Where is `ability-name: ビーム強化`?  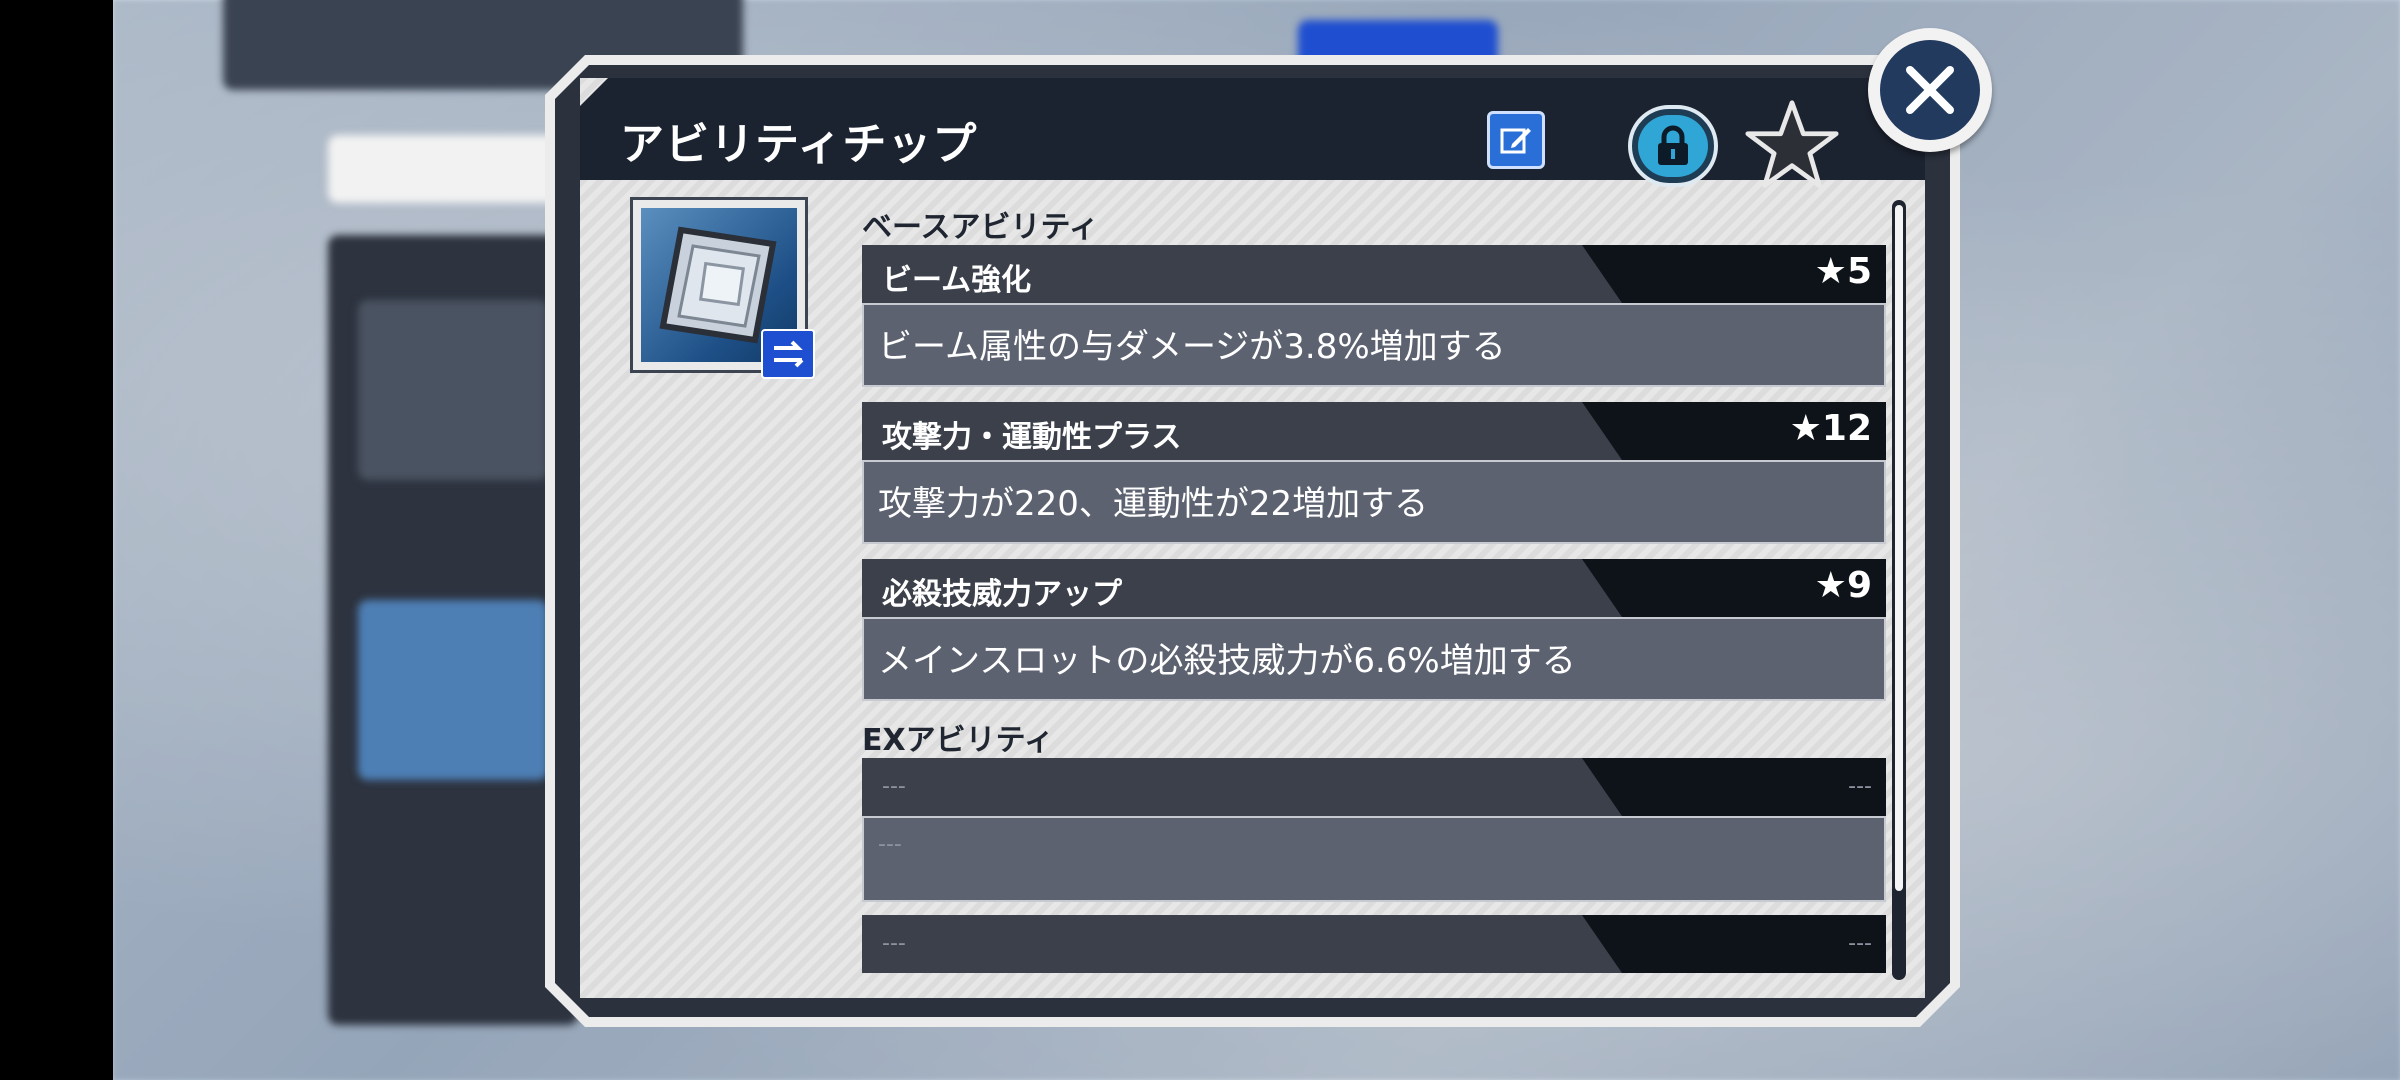 ability-name: ビーム強化 is located at coordinates (957, 280).